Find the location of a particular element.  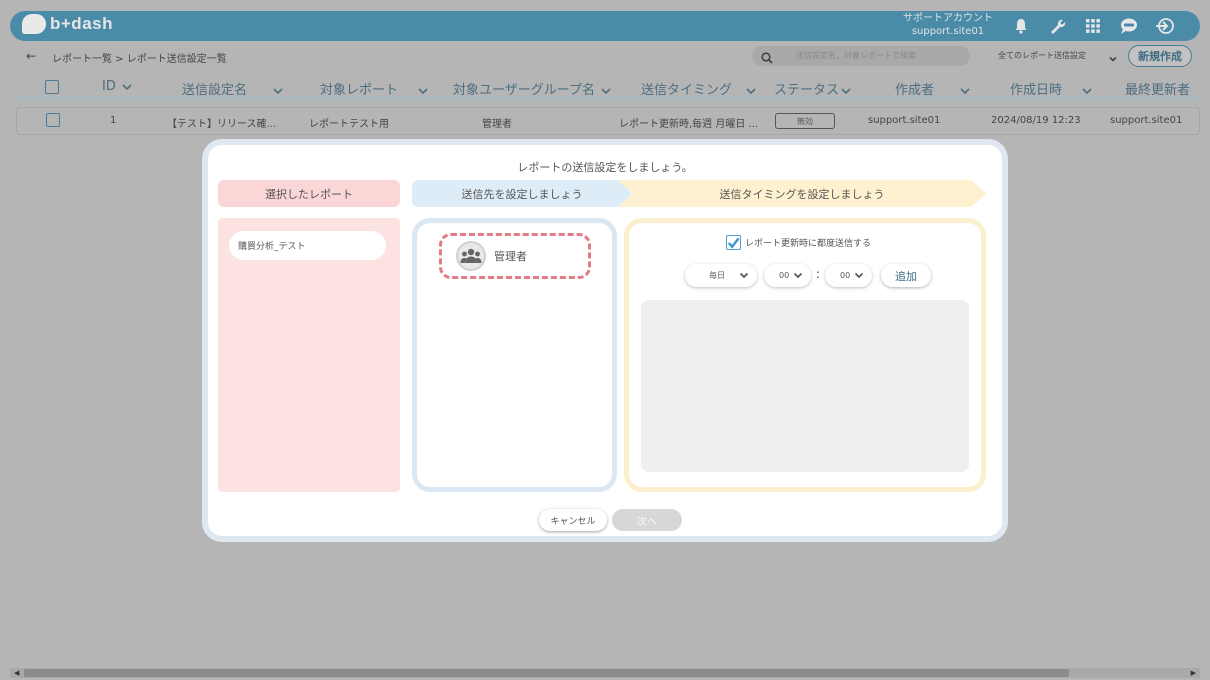

hour-select: 00 is located at coordinates (787, 275).